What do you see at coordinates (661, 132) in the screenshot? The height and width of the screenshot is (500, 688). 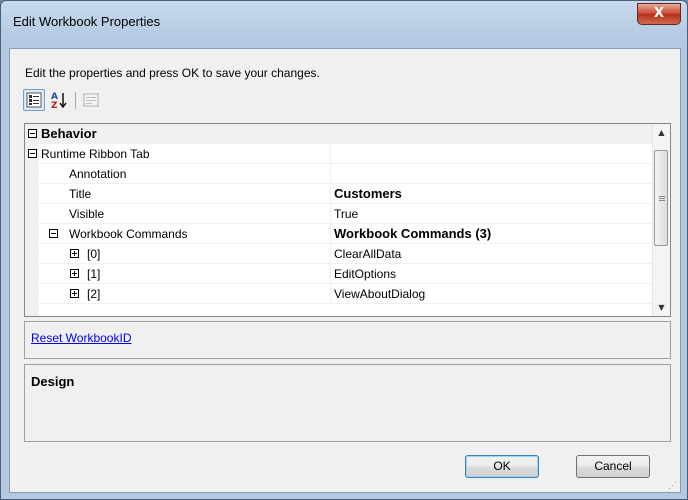 I see `scroll-up-icon: ▲` at bounding box center [661, 132].